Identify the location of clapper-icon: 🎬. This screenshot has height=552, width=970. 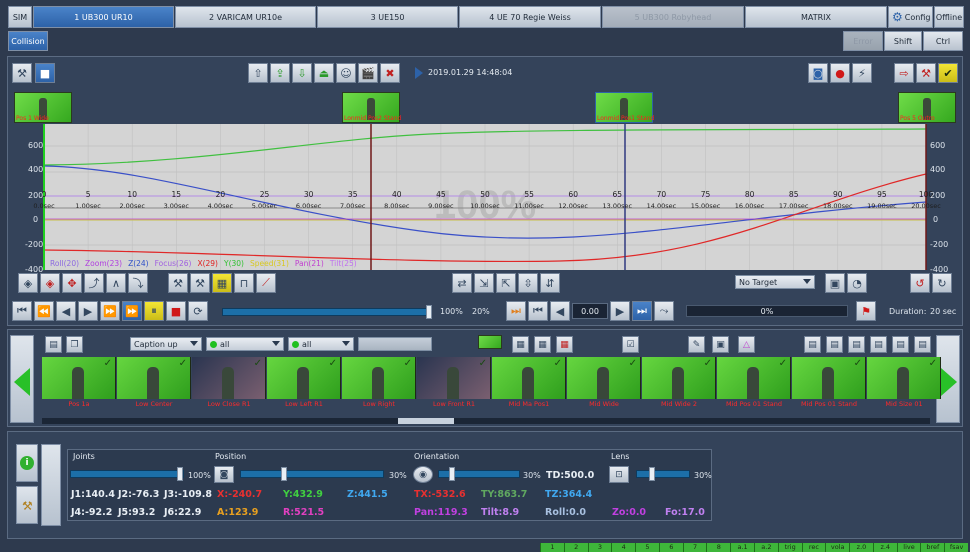
(368, 73).